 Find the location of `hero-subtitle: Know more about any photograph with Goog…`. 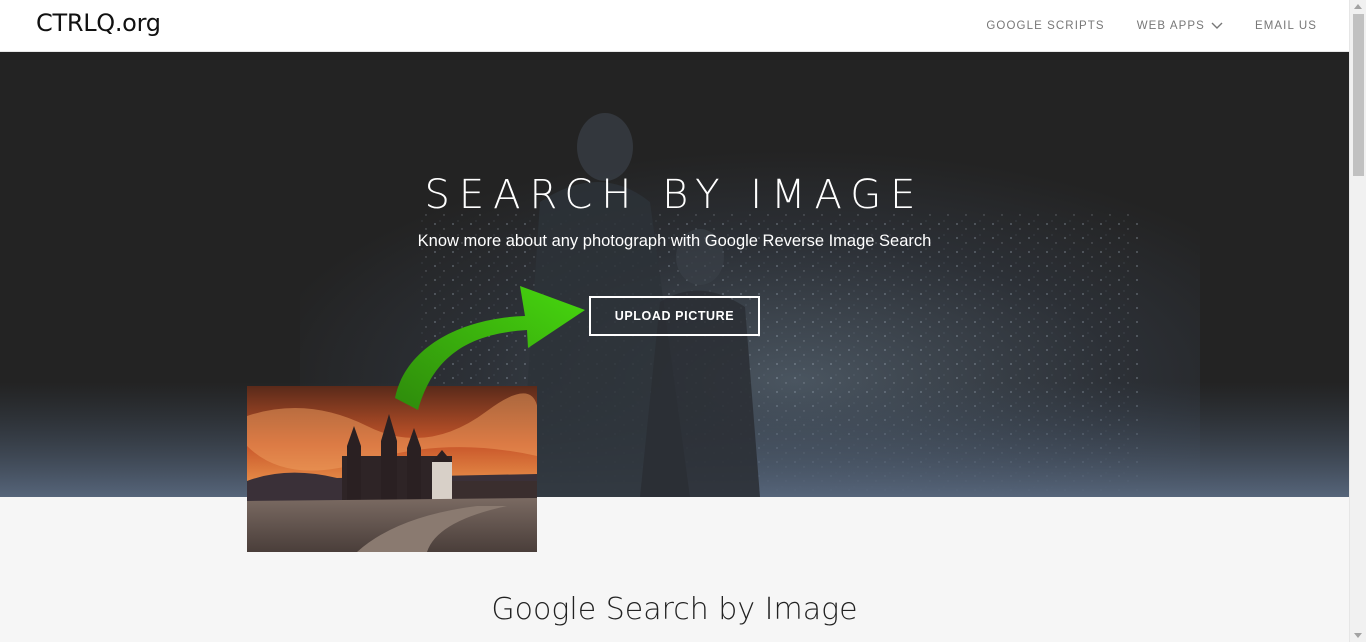

hero-subtitle: Know more about any photograph with Goog… is located at coordinates (674, 241).